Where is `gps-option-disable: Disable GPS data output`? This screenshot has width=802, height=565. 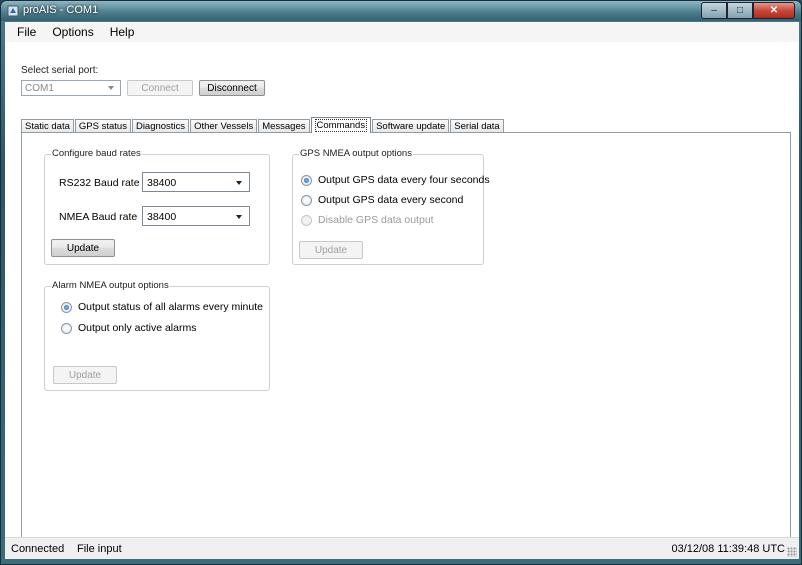
gps-option-disable: Disable GPS data output is located at coordinates (367, 220).